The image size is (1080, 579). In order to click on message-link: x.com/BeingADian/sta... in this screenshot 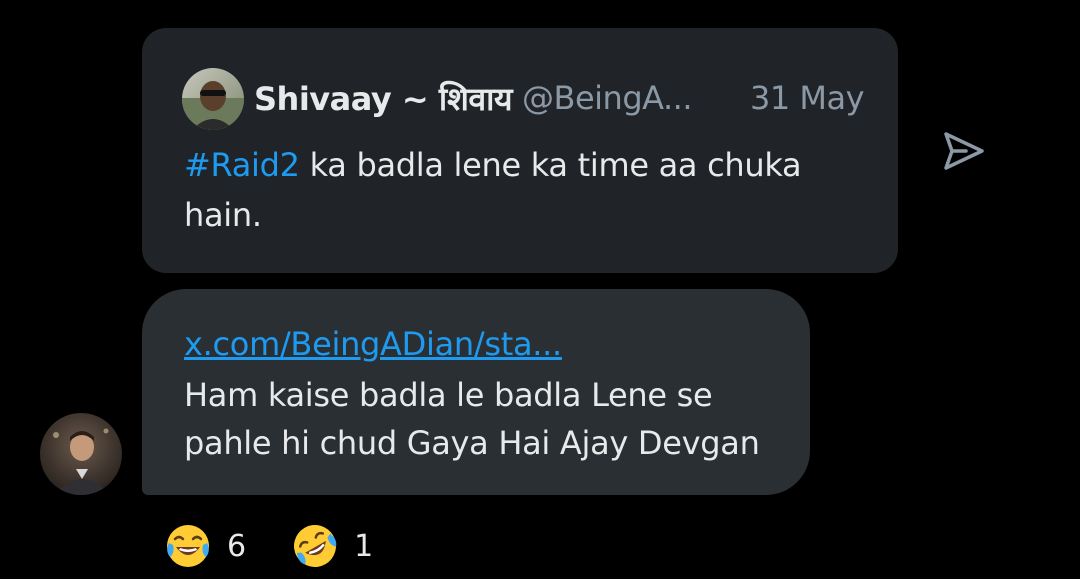, I will do `click(373, 344)`.